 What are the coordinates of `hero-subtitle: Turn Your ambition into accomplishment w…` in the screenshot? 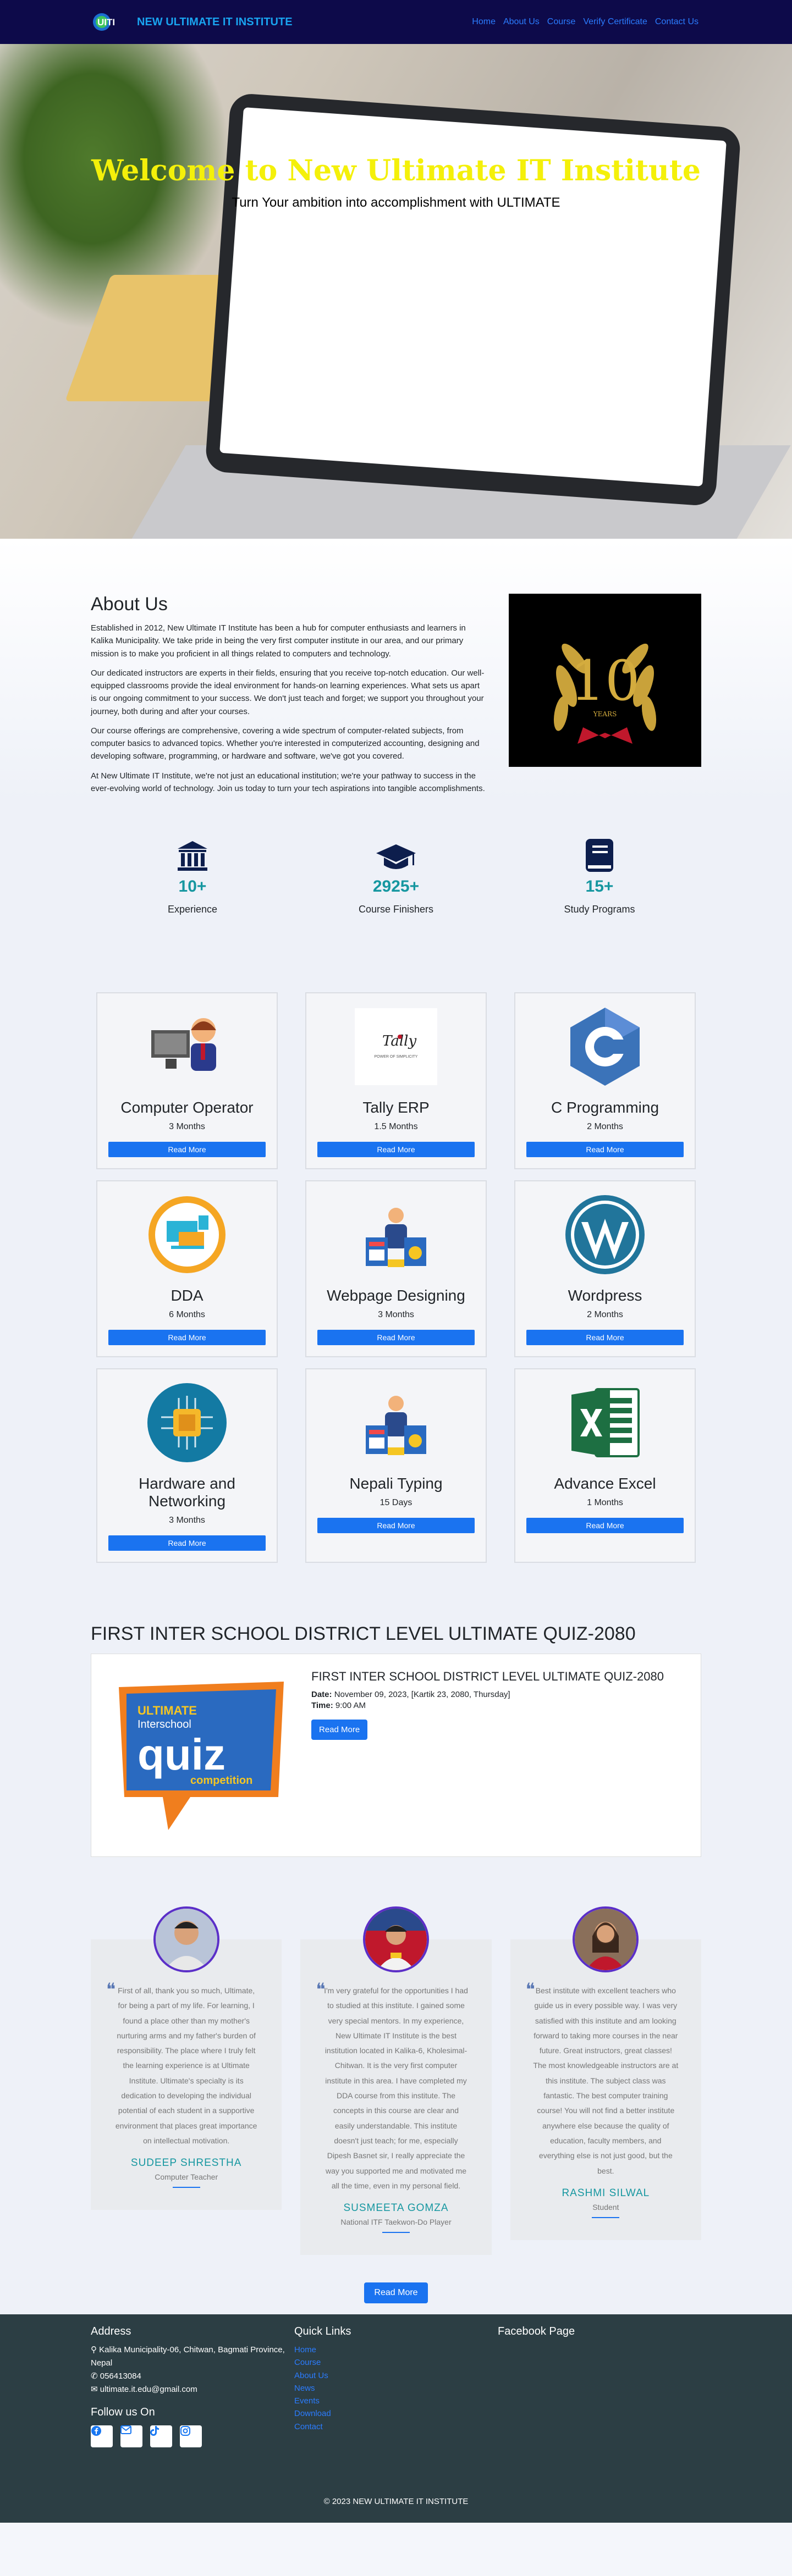 It's located at (396, 202).